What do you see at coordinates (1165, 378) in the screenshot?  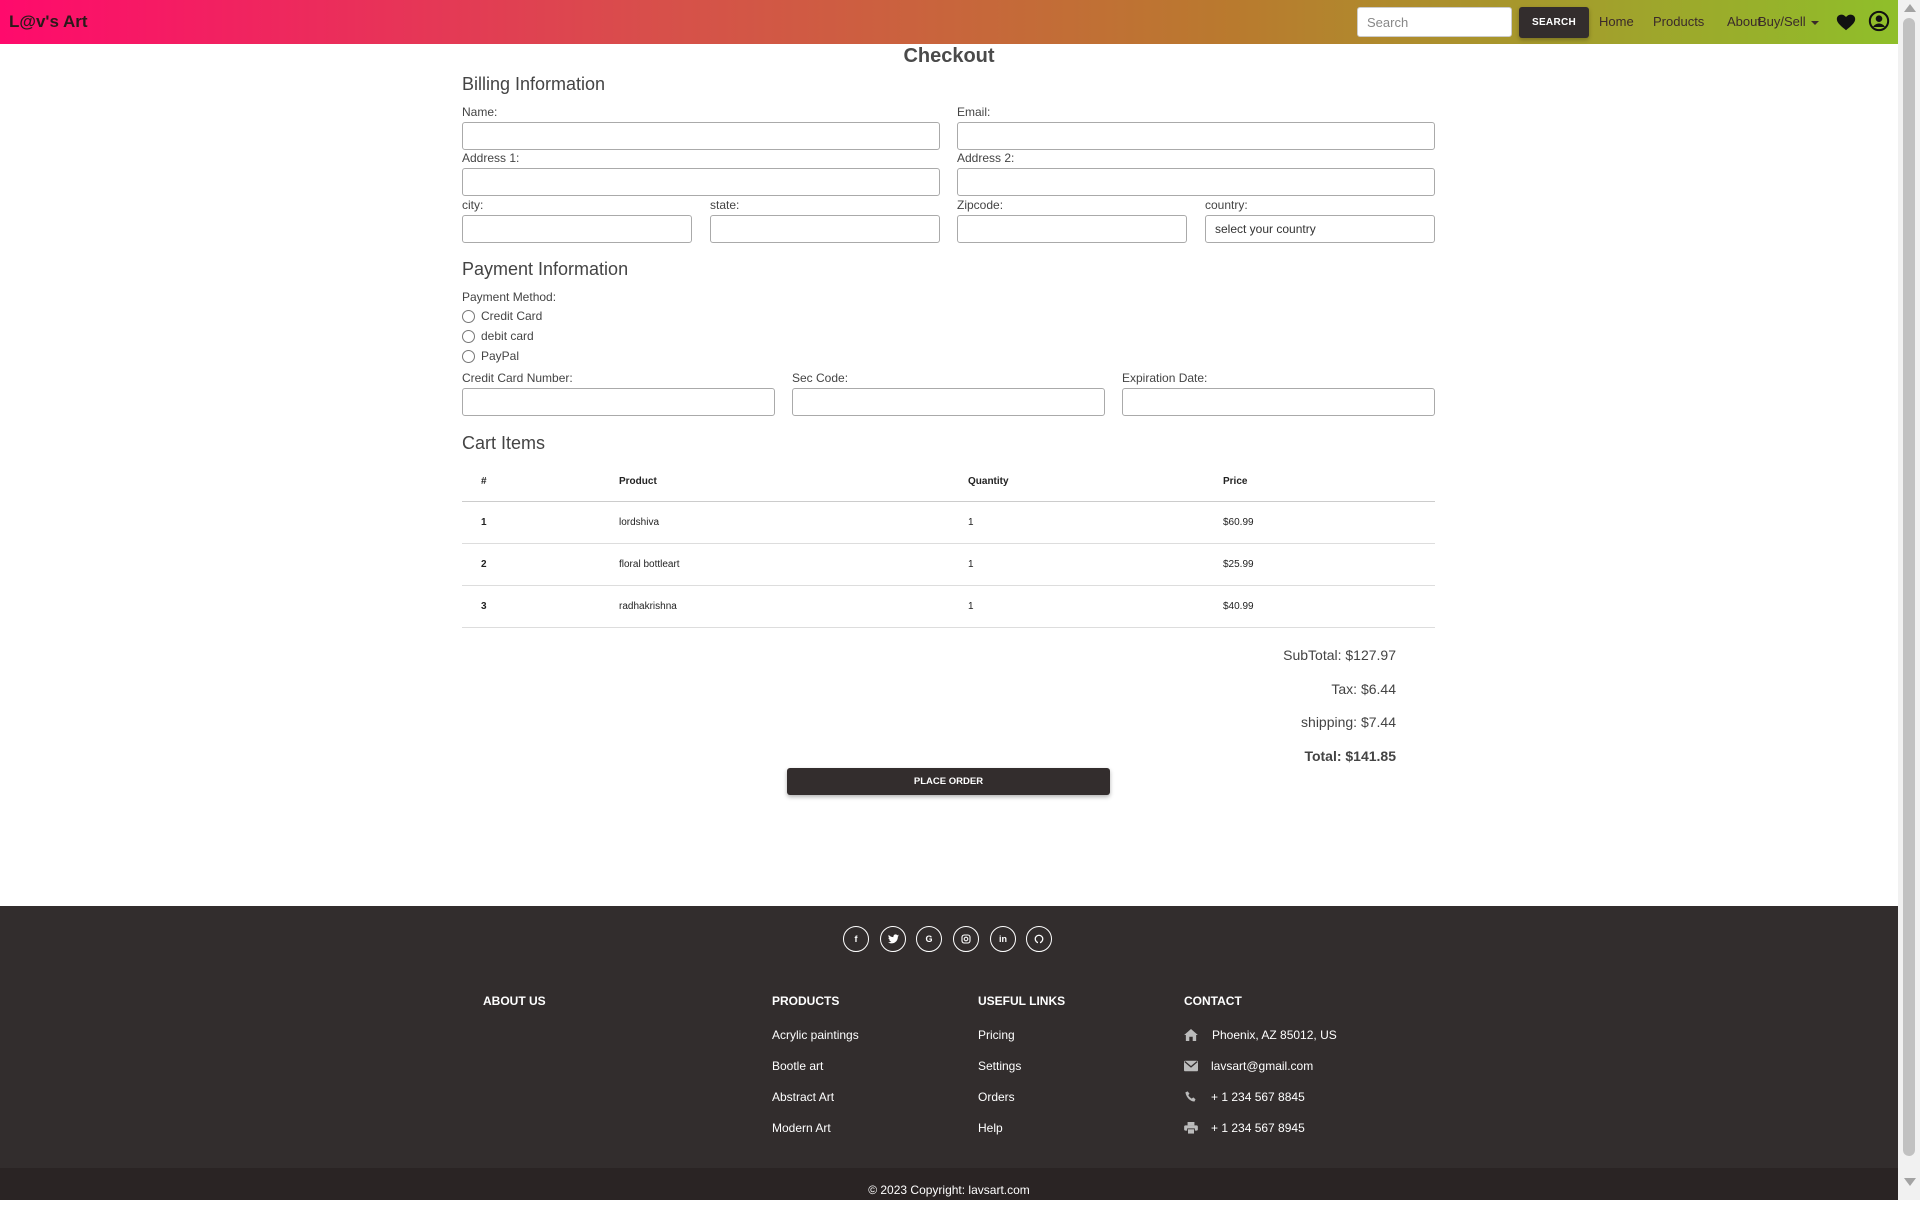 I see `expiration-label: Expiration Date:` at bounding box center [1165, 378].